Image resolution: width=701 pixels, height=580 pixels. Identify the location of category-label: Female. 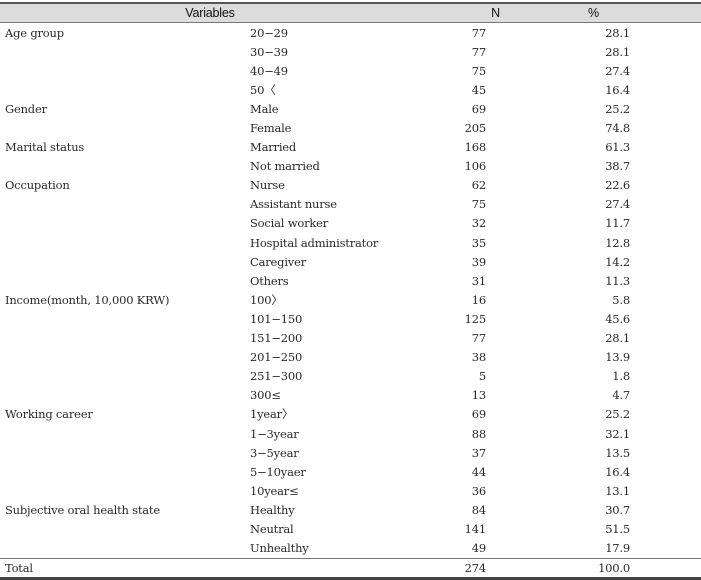
(271, 128).